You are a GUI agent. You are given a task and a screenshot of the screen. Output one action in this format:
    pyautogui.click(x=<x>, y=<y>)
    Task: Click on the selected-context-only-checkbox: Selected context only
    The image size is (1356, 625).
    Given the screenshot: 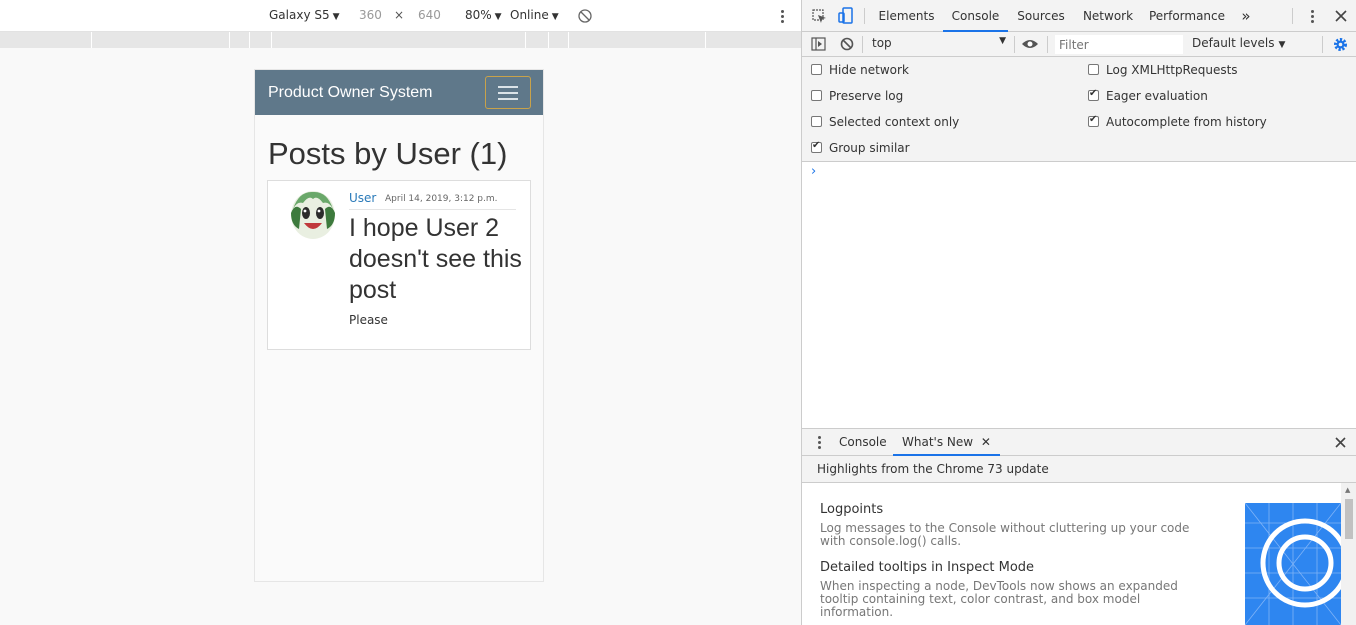 What is the action you would take?
    pyautogui.click(x=885, y=122)
    